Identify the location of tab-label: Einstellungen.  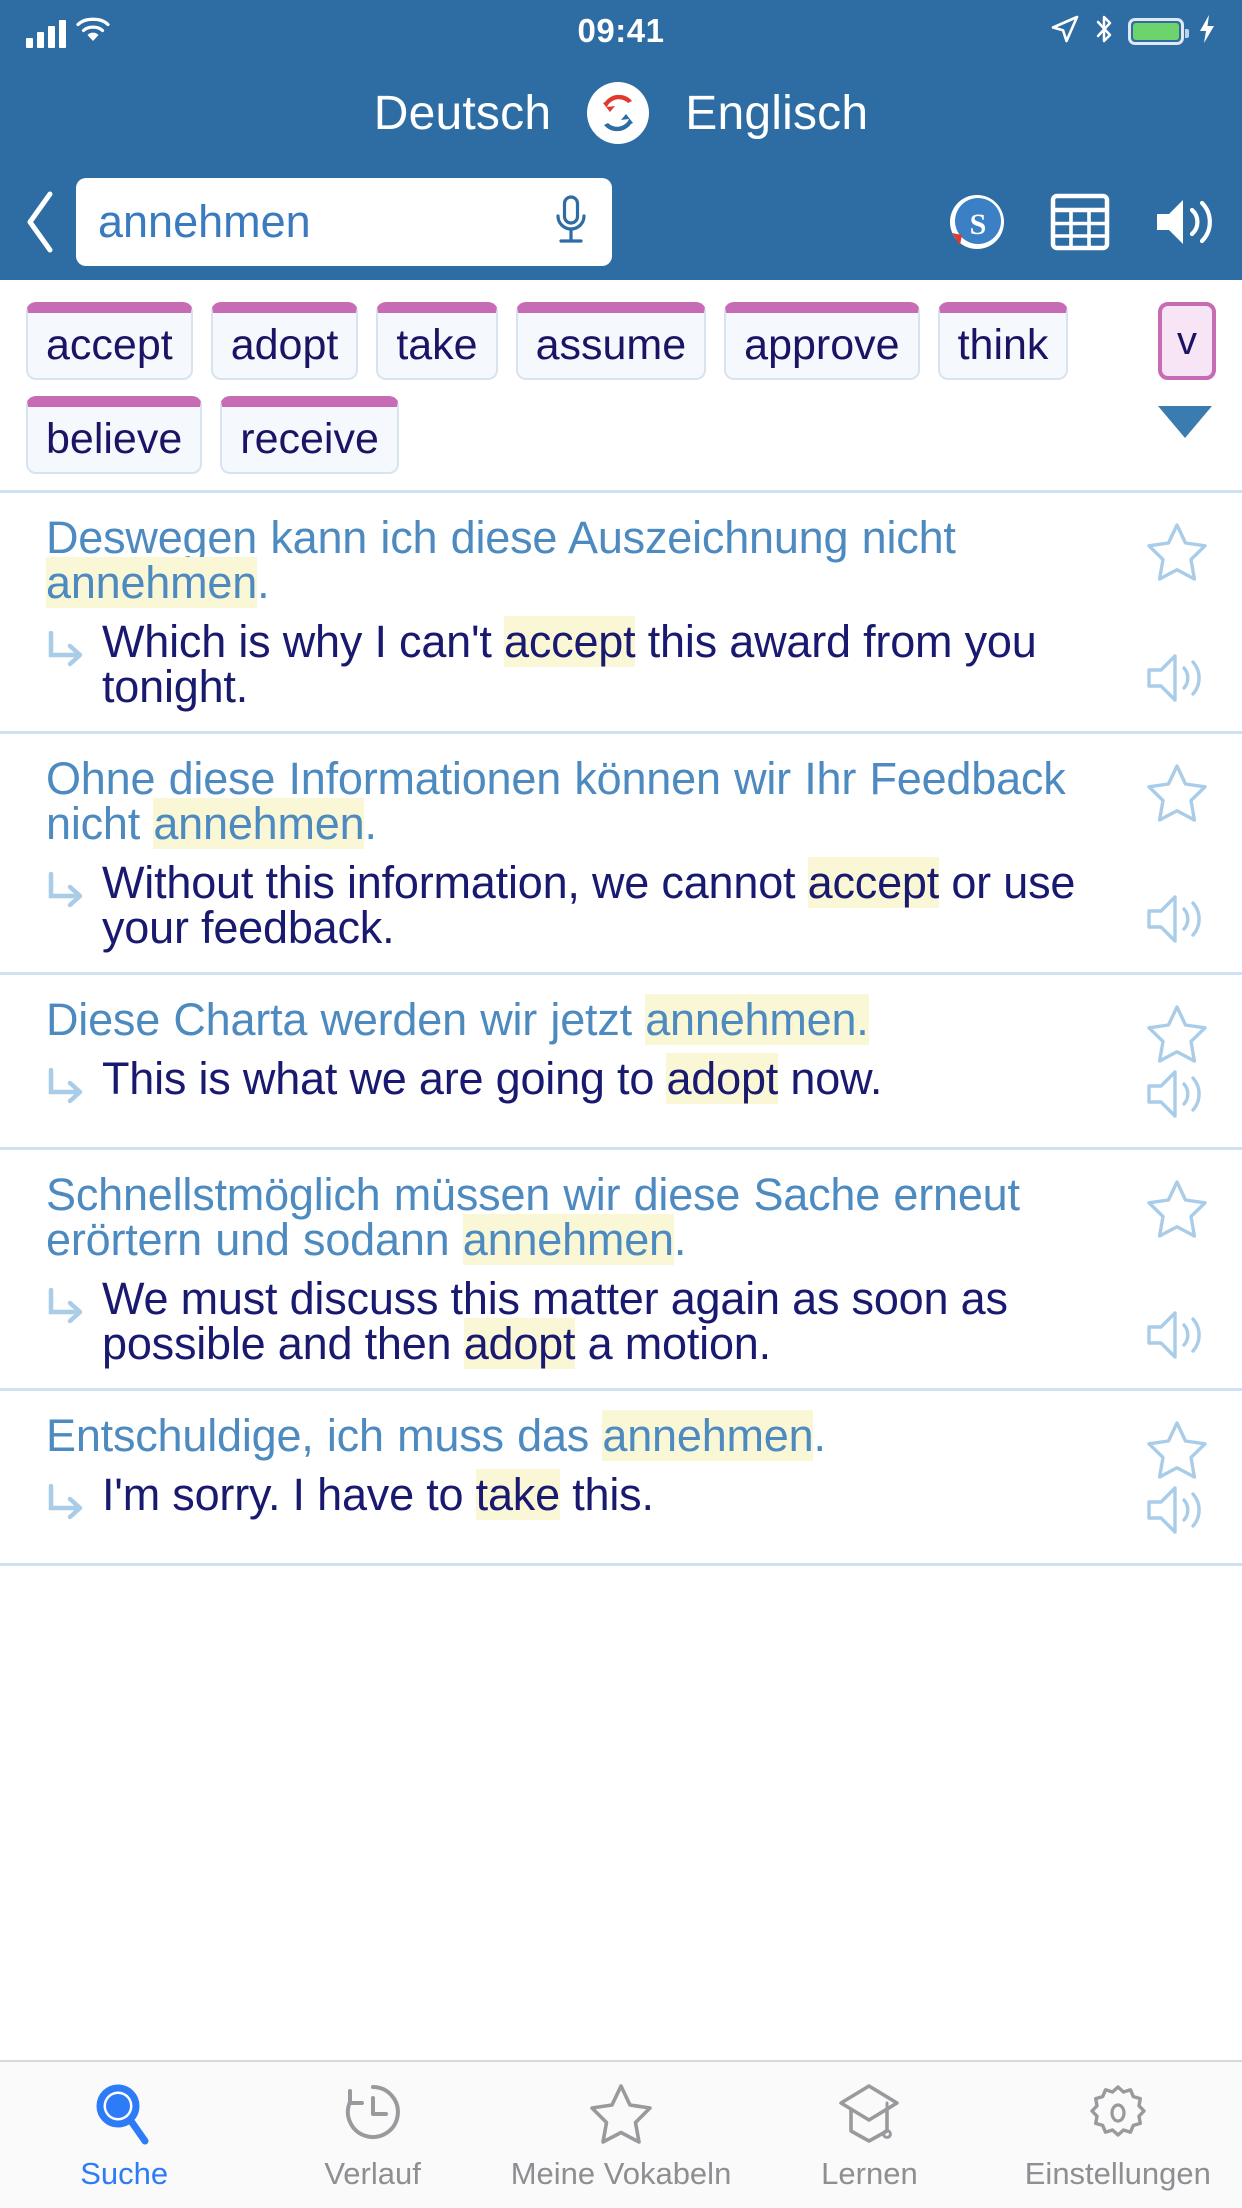
(1117, 2173).